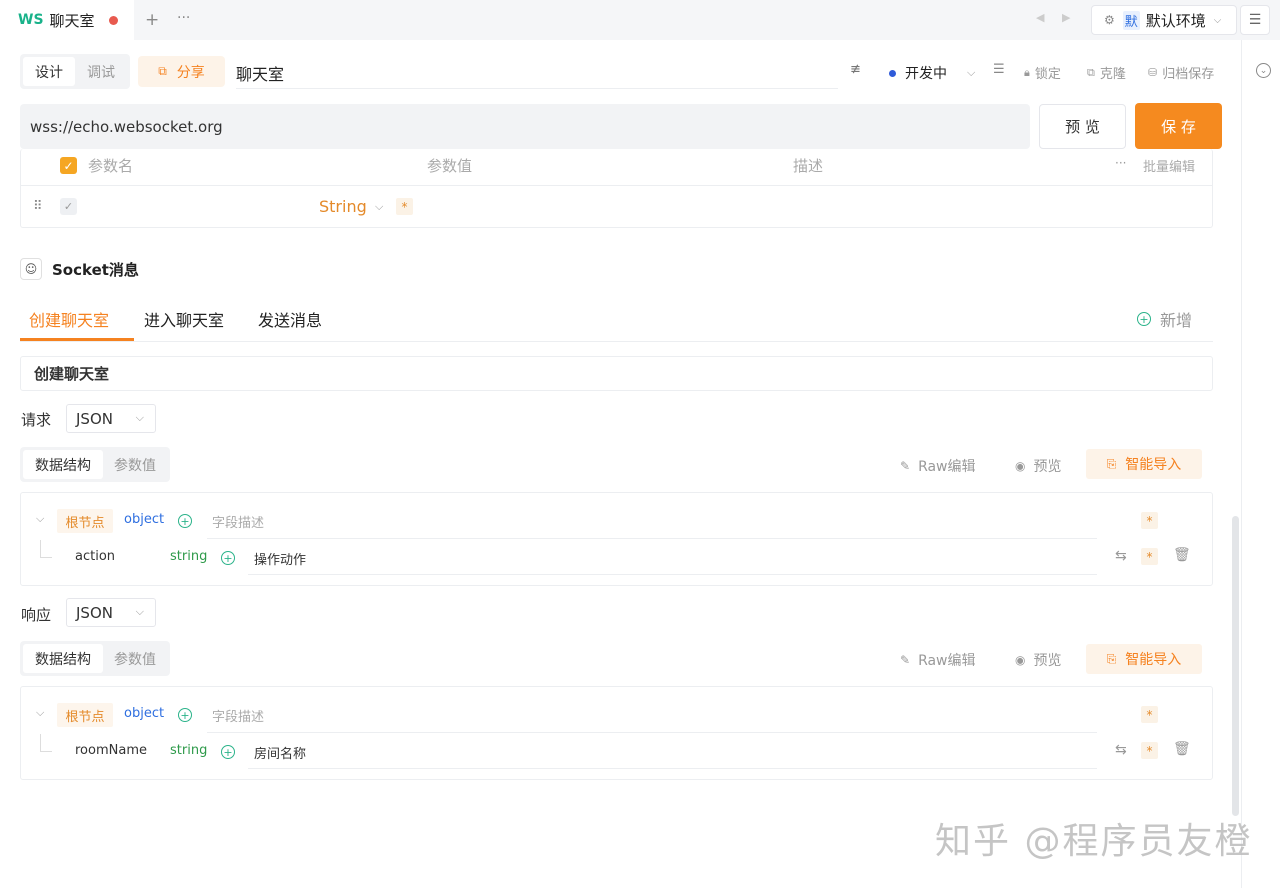 This screenshot has width=1280, height=888. Describe the element at coordinates (1112, 74) in the screenshot. I see `clone-label: 克隆` at that location.